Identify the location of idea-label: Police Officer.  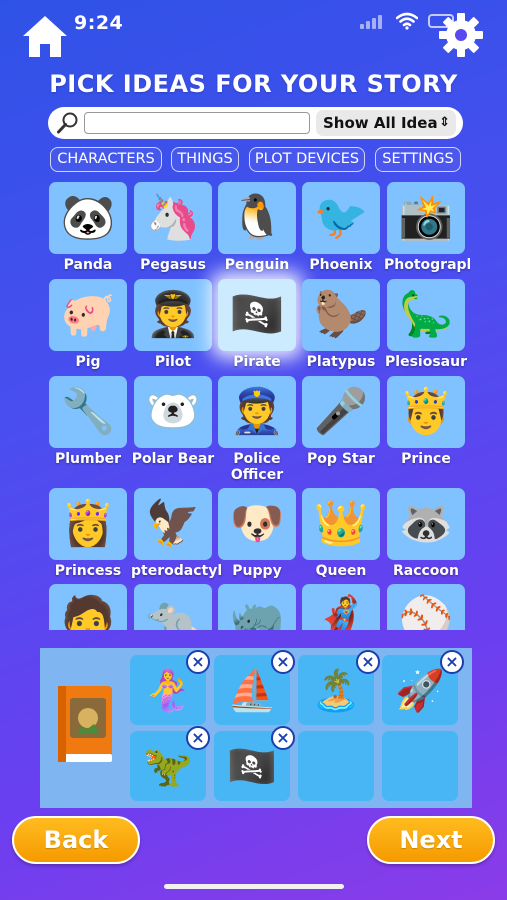
(257, 467).